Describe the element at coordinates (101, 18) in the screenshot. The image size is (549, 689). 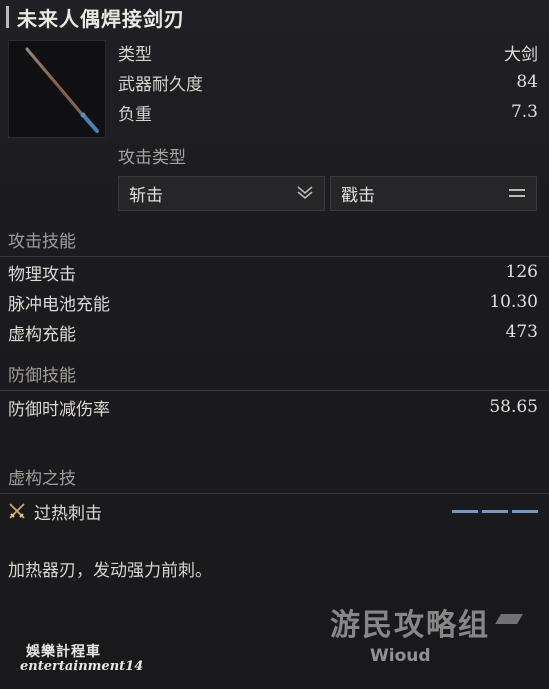
I see `item-title: 未来人偶焊接剑刃` at that location.